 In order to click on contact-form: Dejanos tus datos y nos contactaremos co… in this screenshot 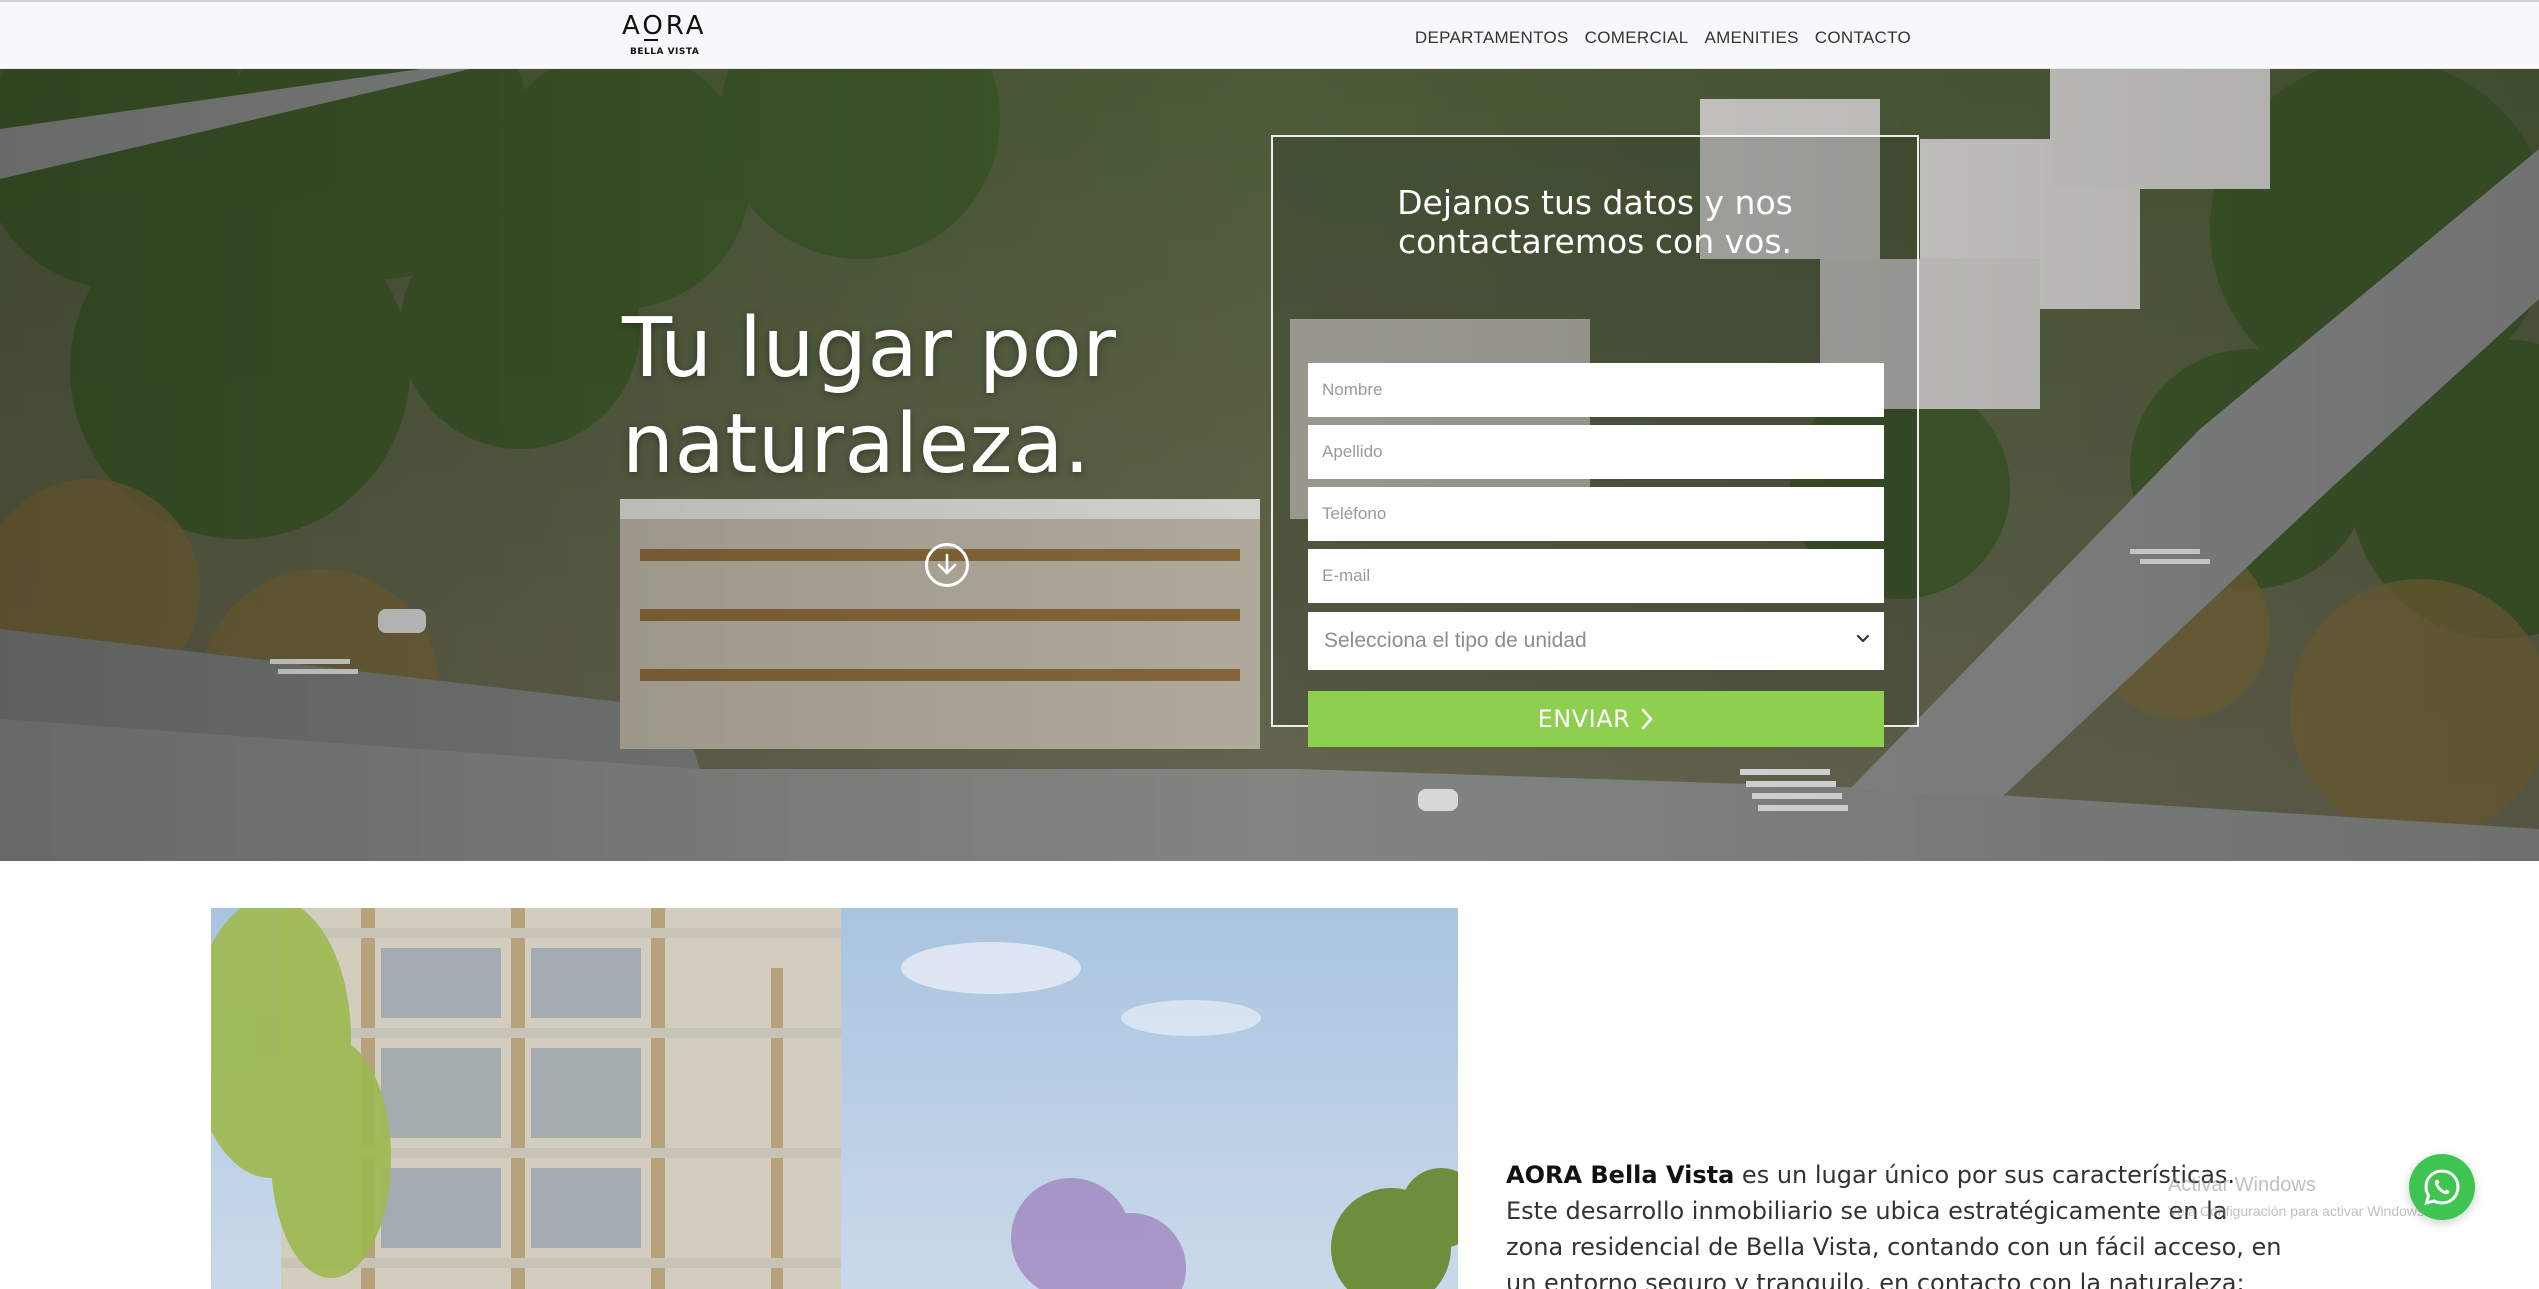, I will do `click(1595, 441)`.